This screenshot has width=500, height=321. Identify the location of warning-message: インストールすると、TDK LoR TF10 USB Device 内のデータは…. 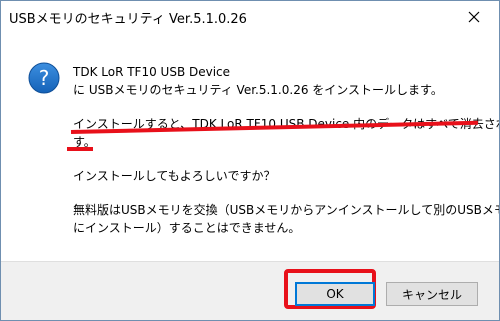
(283, 133).